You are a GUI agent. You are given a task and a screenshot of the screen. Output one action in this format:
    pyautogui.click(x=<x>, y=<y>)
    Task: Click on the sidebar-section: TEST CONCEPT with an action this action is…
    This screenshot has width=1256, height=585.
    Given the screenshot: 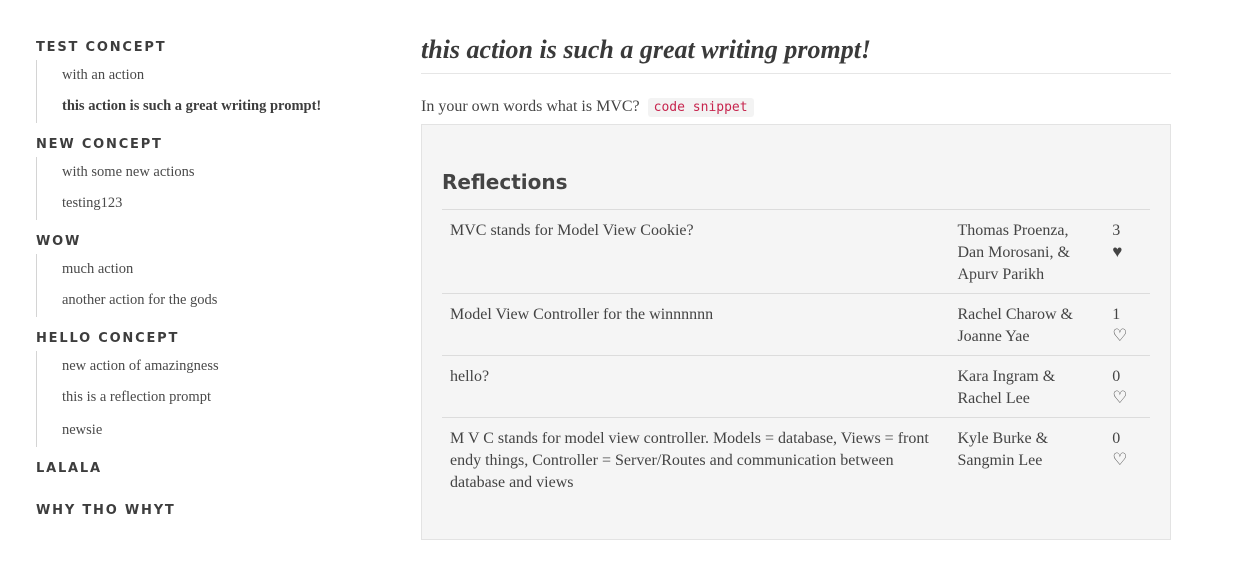 What is the action you would take?
    pyautogui.click(x=206, y=80)
    